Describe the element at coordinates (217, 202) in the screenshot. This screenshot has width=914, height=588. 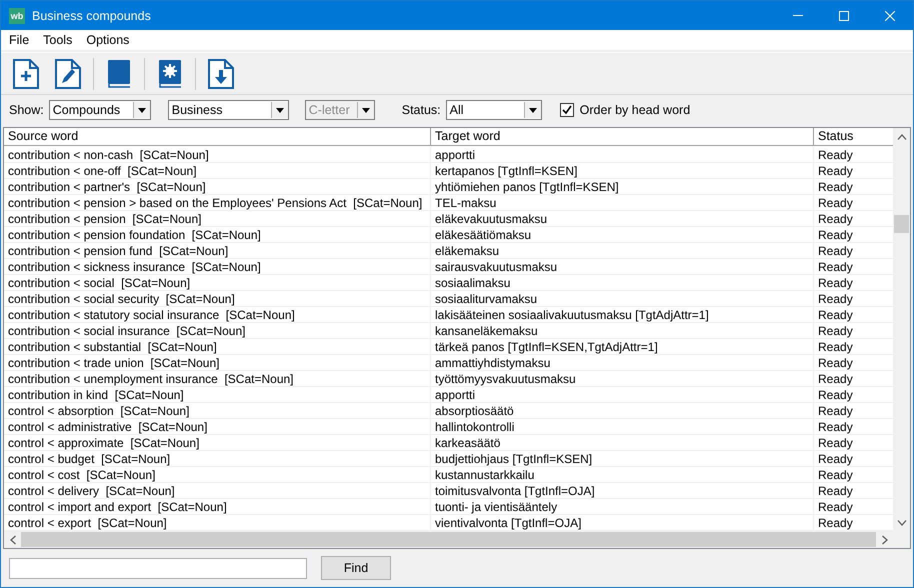
I see `table-cell: contribution < pension > based on the Employees' Pensions Act [SCat=Noun]` at that location.